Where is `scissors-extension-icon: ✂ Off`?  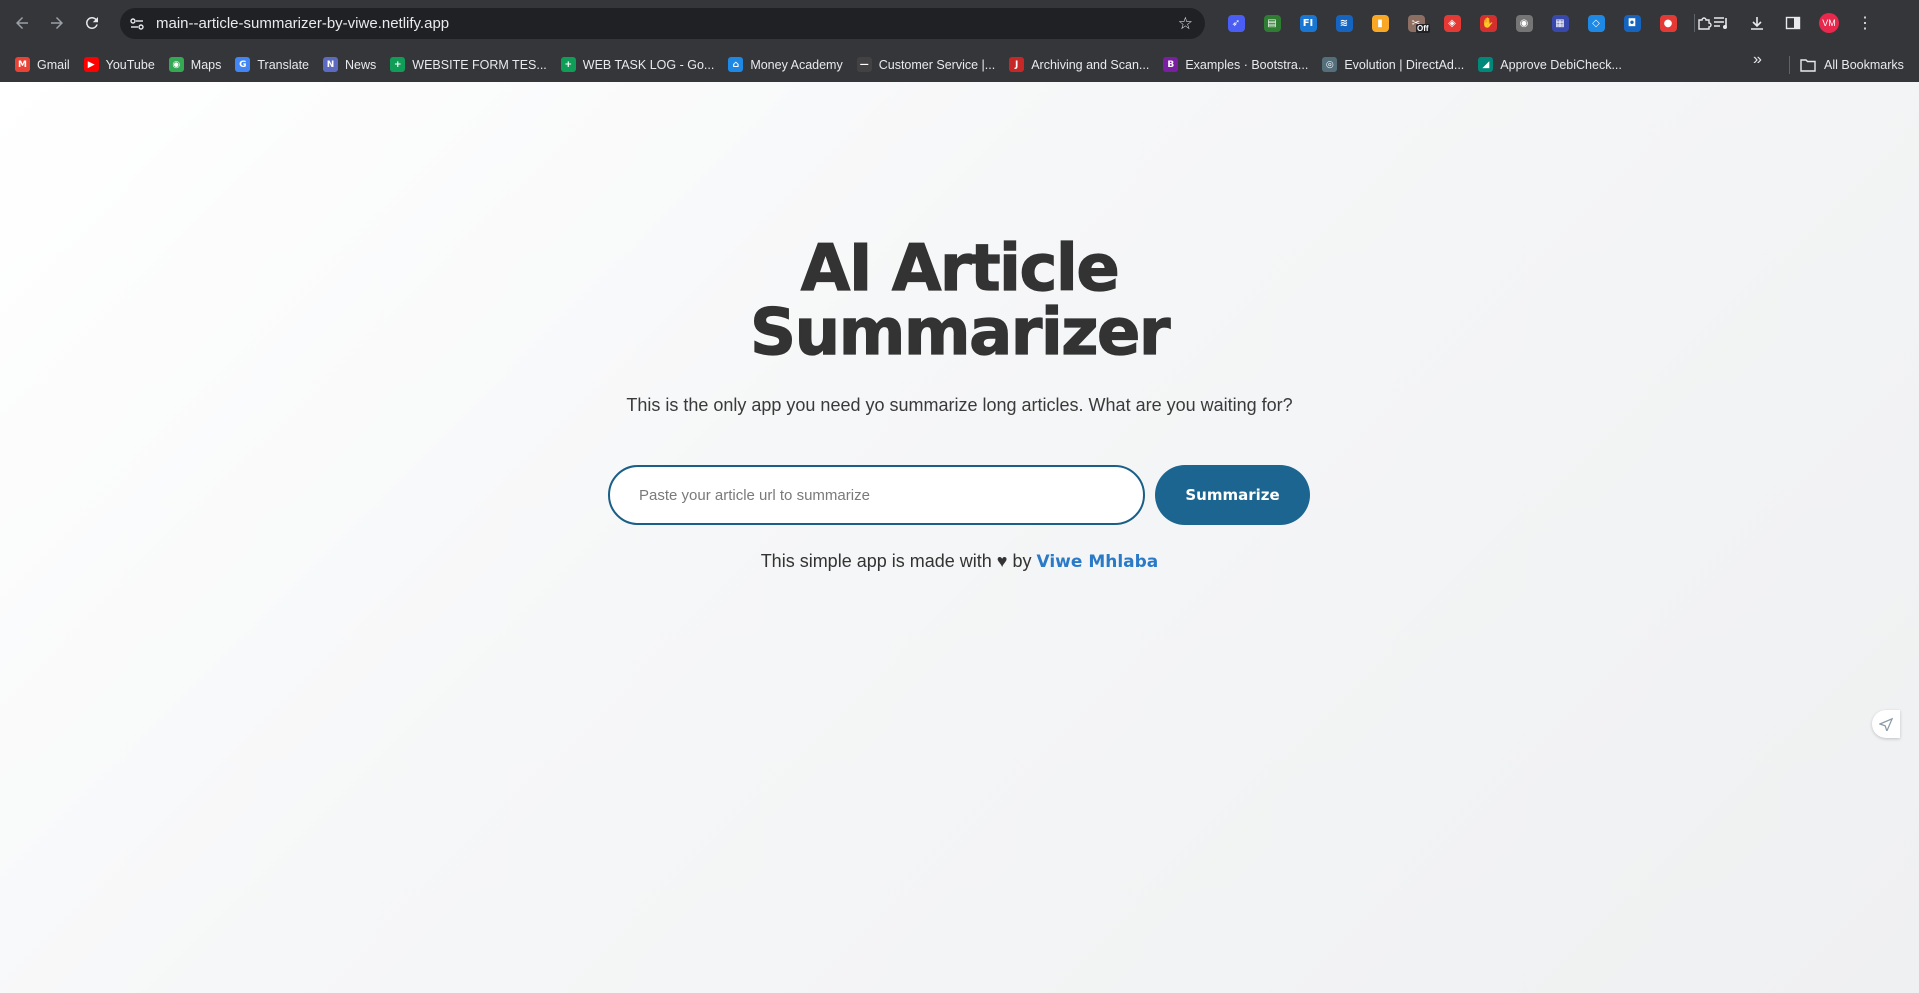 scissors-extension-icon: ✂ Off is located at coordinates (1416, 23).